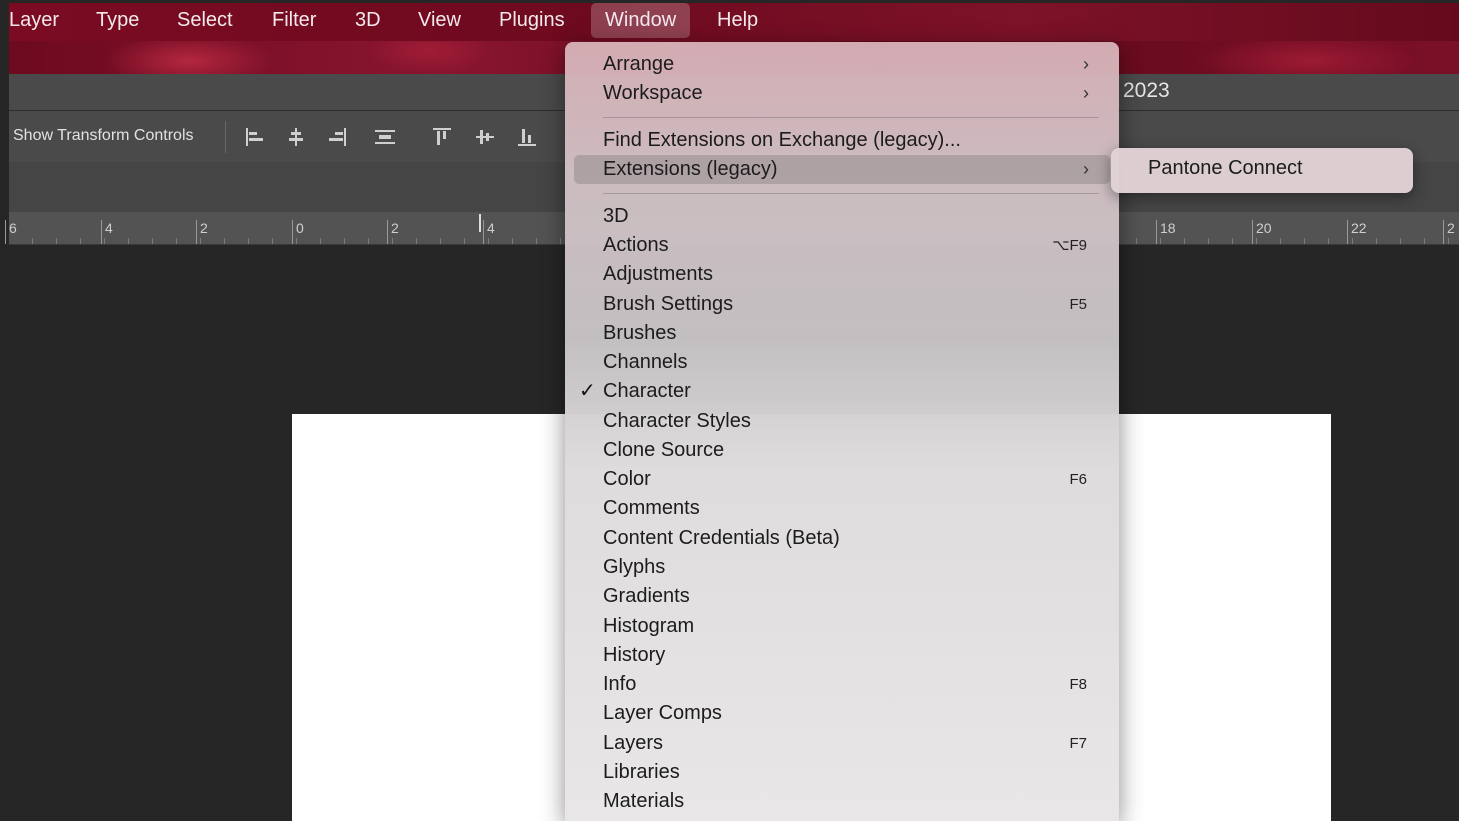 This screenshot has height=821, width=1459. Describe the element at coordinates (296, 137) in the screenshot. I see `align-horizontal-centers-icon` at that location.